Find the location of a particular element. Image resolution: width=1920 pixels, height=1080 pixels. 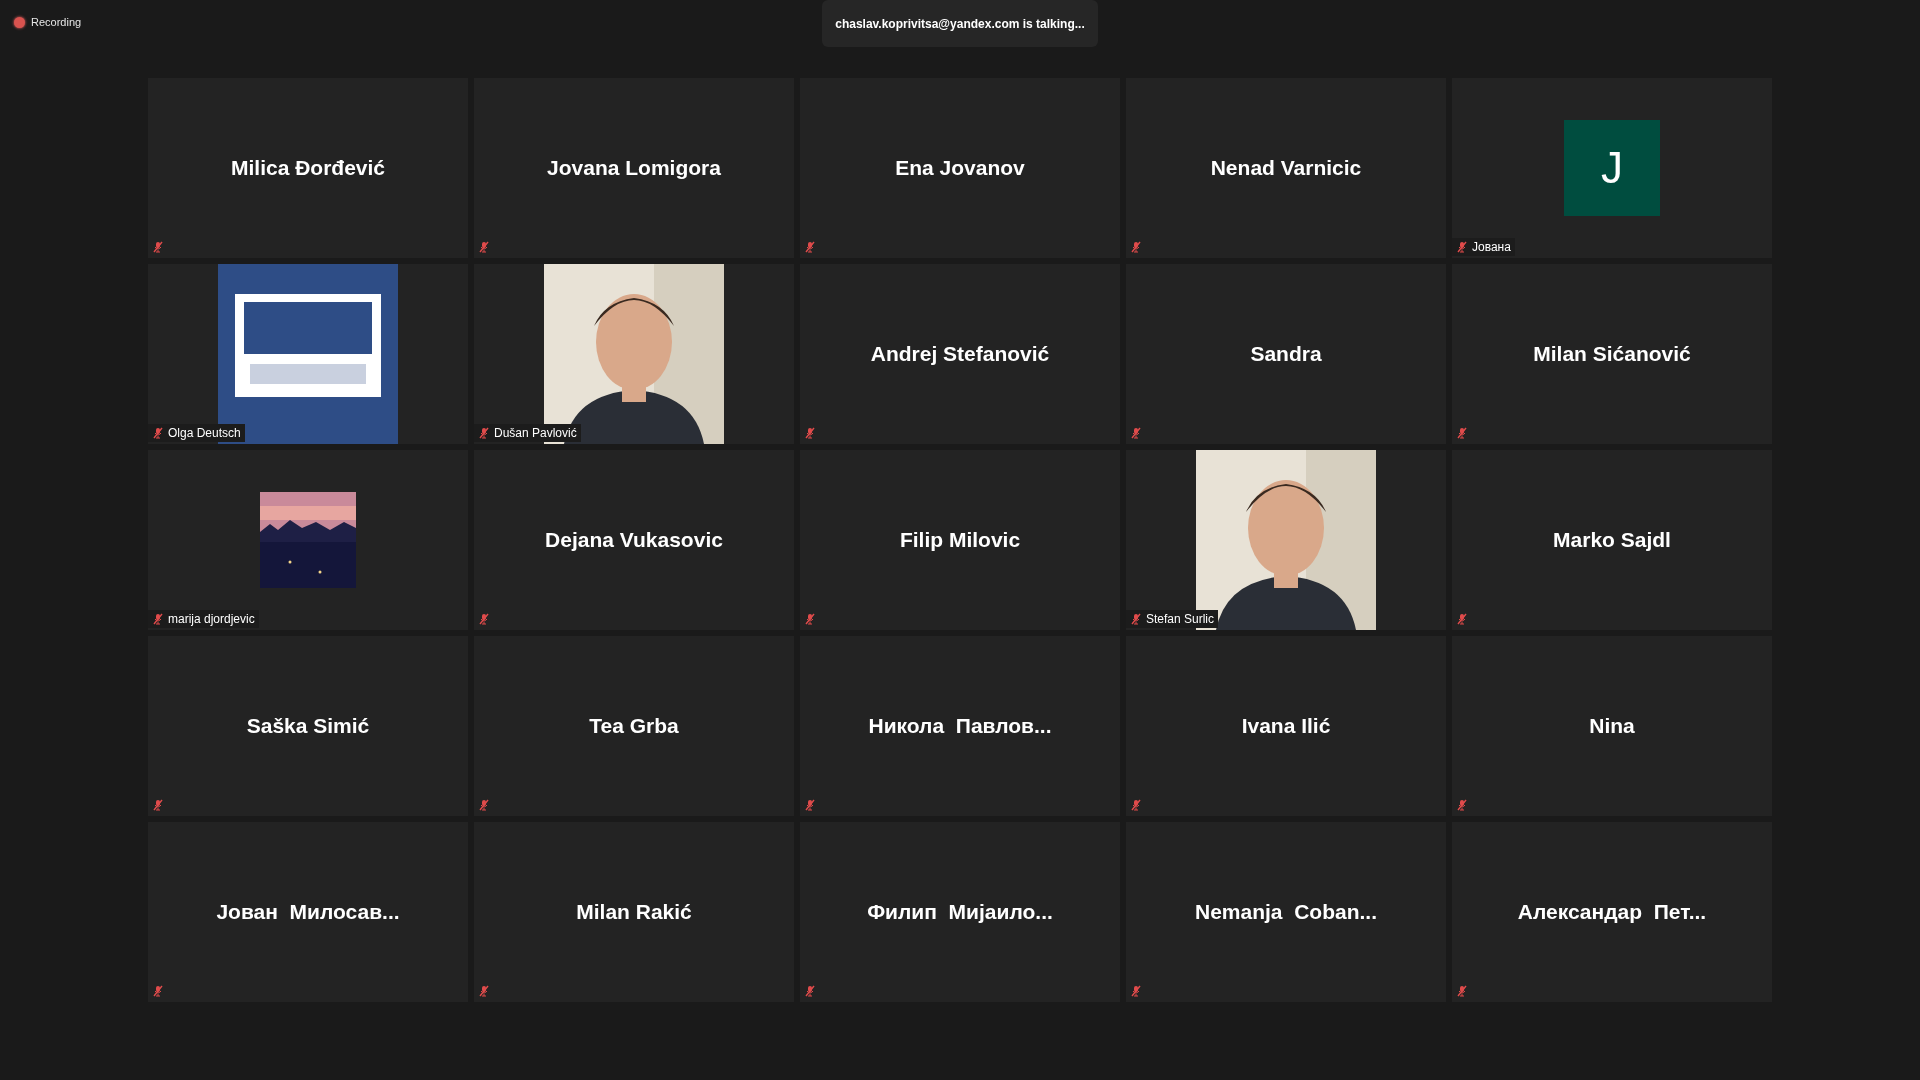

participant-name: Filip Milovic is located at coordinates (960, 540).